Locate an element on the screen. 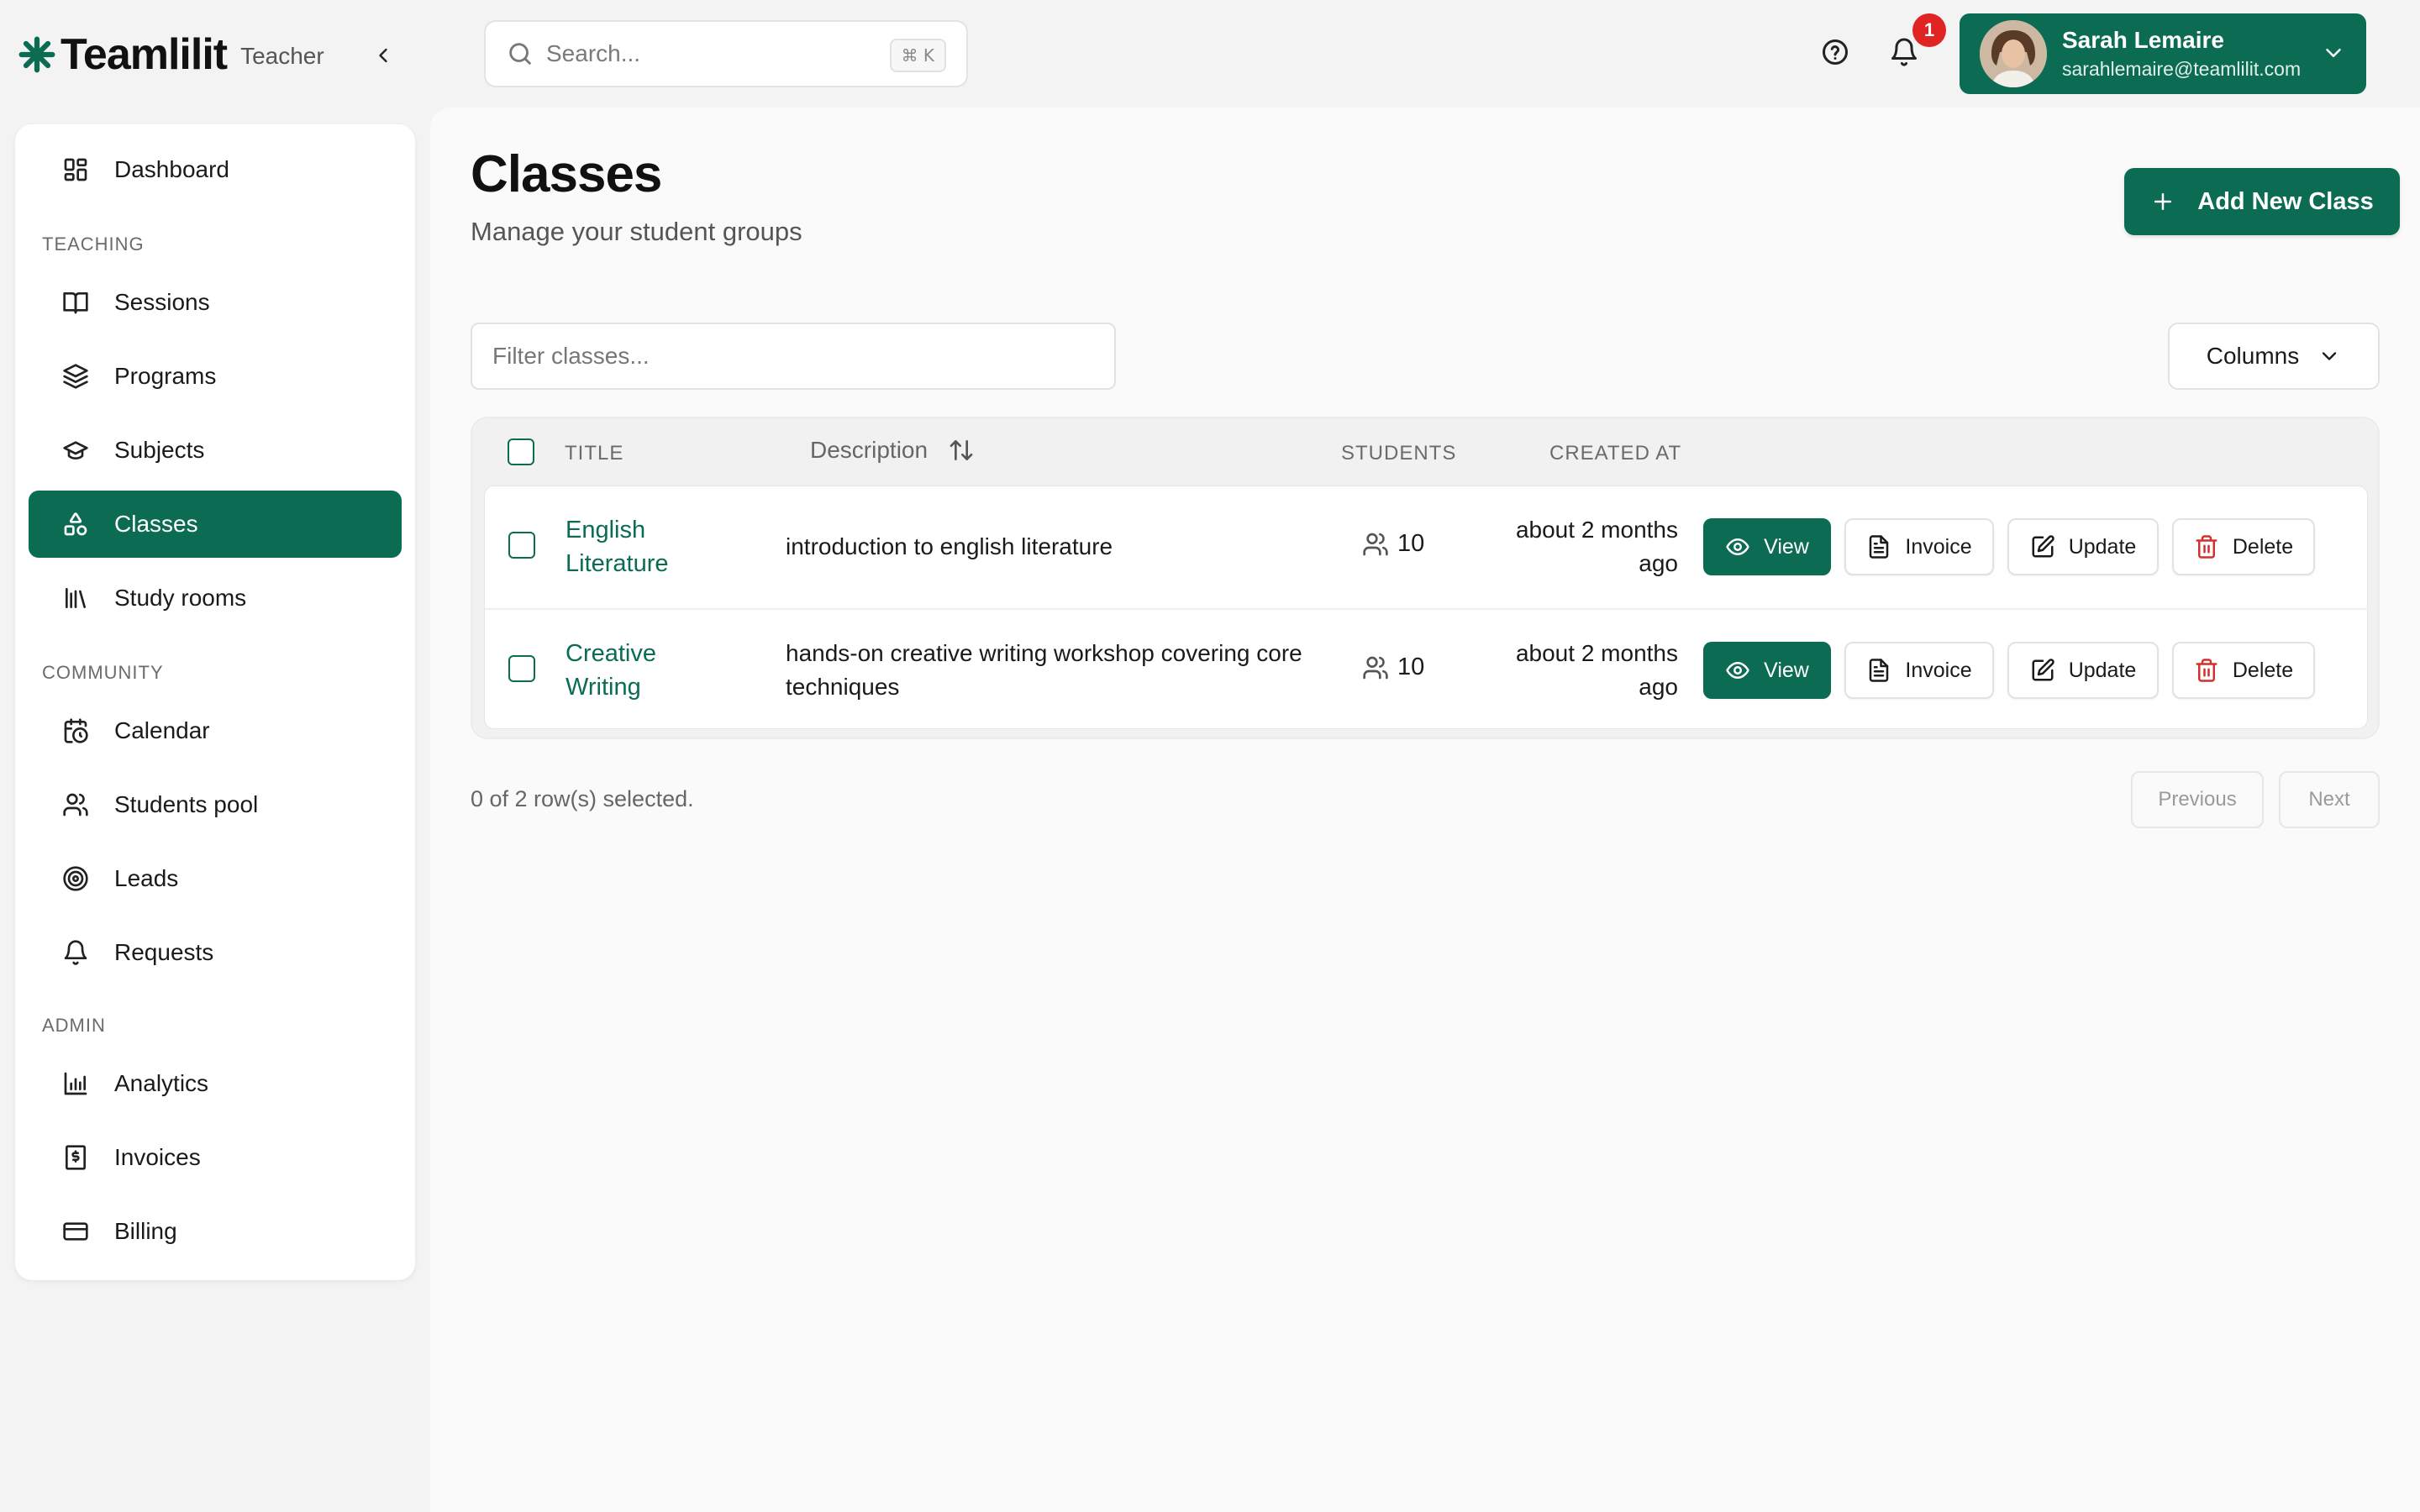 Image resolution: width=2420 pixels, height=1512 pixels. user-email: sarahlemaire@teamlilit.com is located at coordinates (2182, 69).